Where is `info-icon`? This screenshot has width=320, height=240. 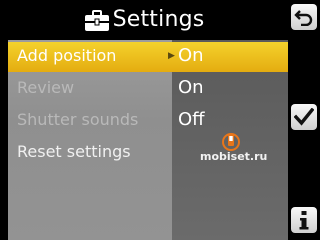
info-icon is located at coordinates (304, 220).